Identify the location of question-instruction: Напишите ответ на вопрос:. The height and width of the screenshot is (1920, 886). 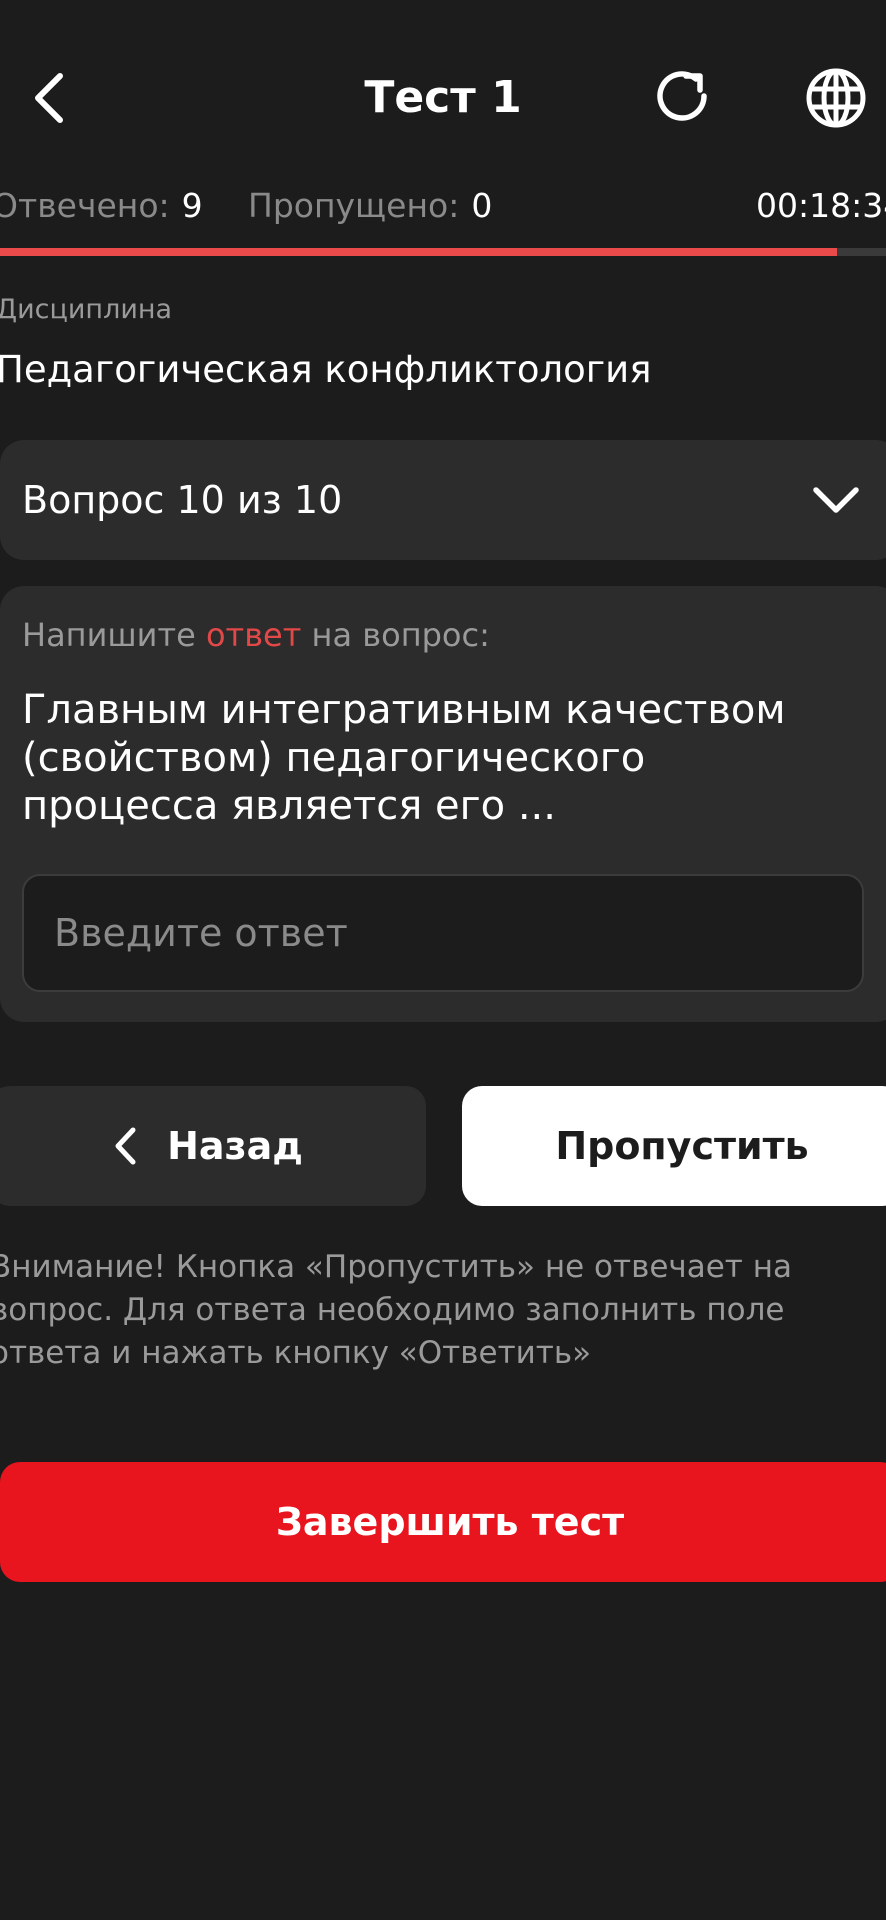
(256, 635).